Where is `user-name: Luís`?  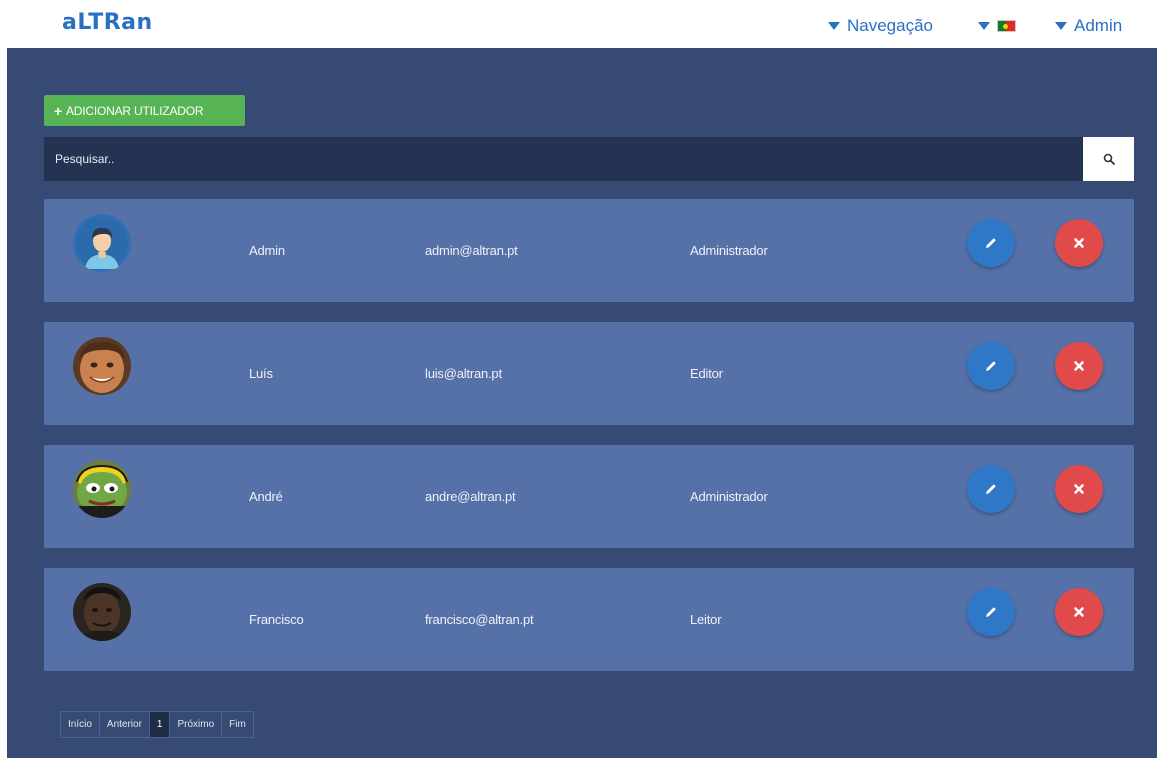
user-name: Luís is located at coordinates (261, 373).